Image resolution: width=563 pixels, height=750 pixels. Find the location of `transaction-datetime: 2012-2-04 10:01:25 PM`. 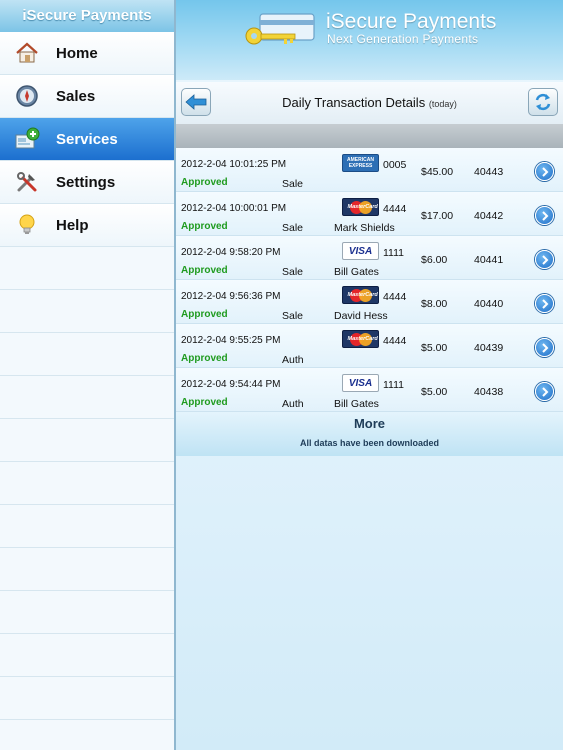

transaction-datetime: 2012-2-04 10:01:25 PM is located at coordinates (234, 164).